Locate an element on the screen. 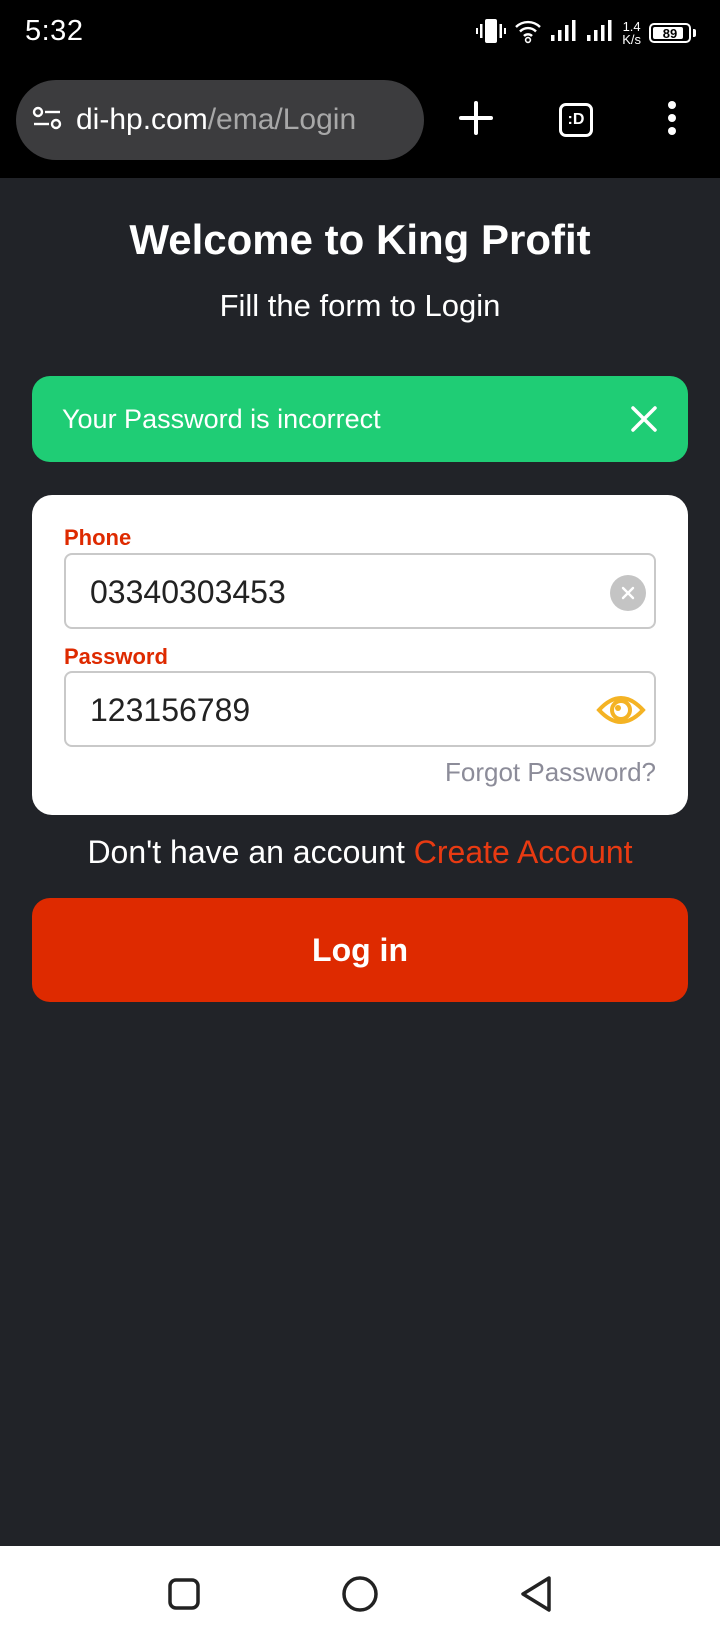 The width and height of the screenshot is (720, 1640). url-path: /ema/Login is located at coordinates (282, 119).